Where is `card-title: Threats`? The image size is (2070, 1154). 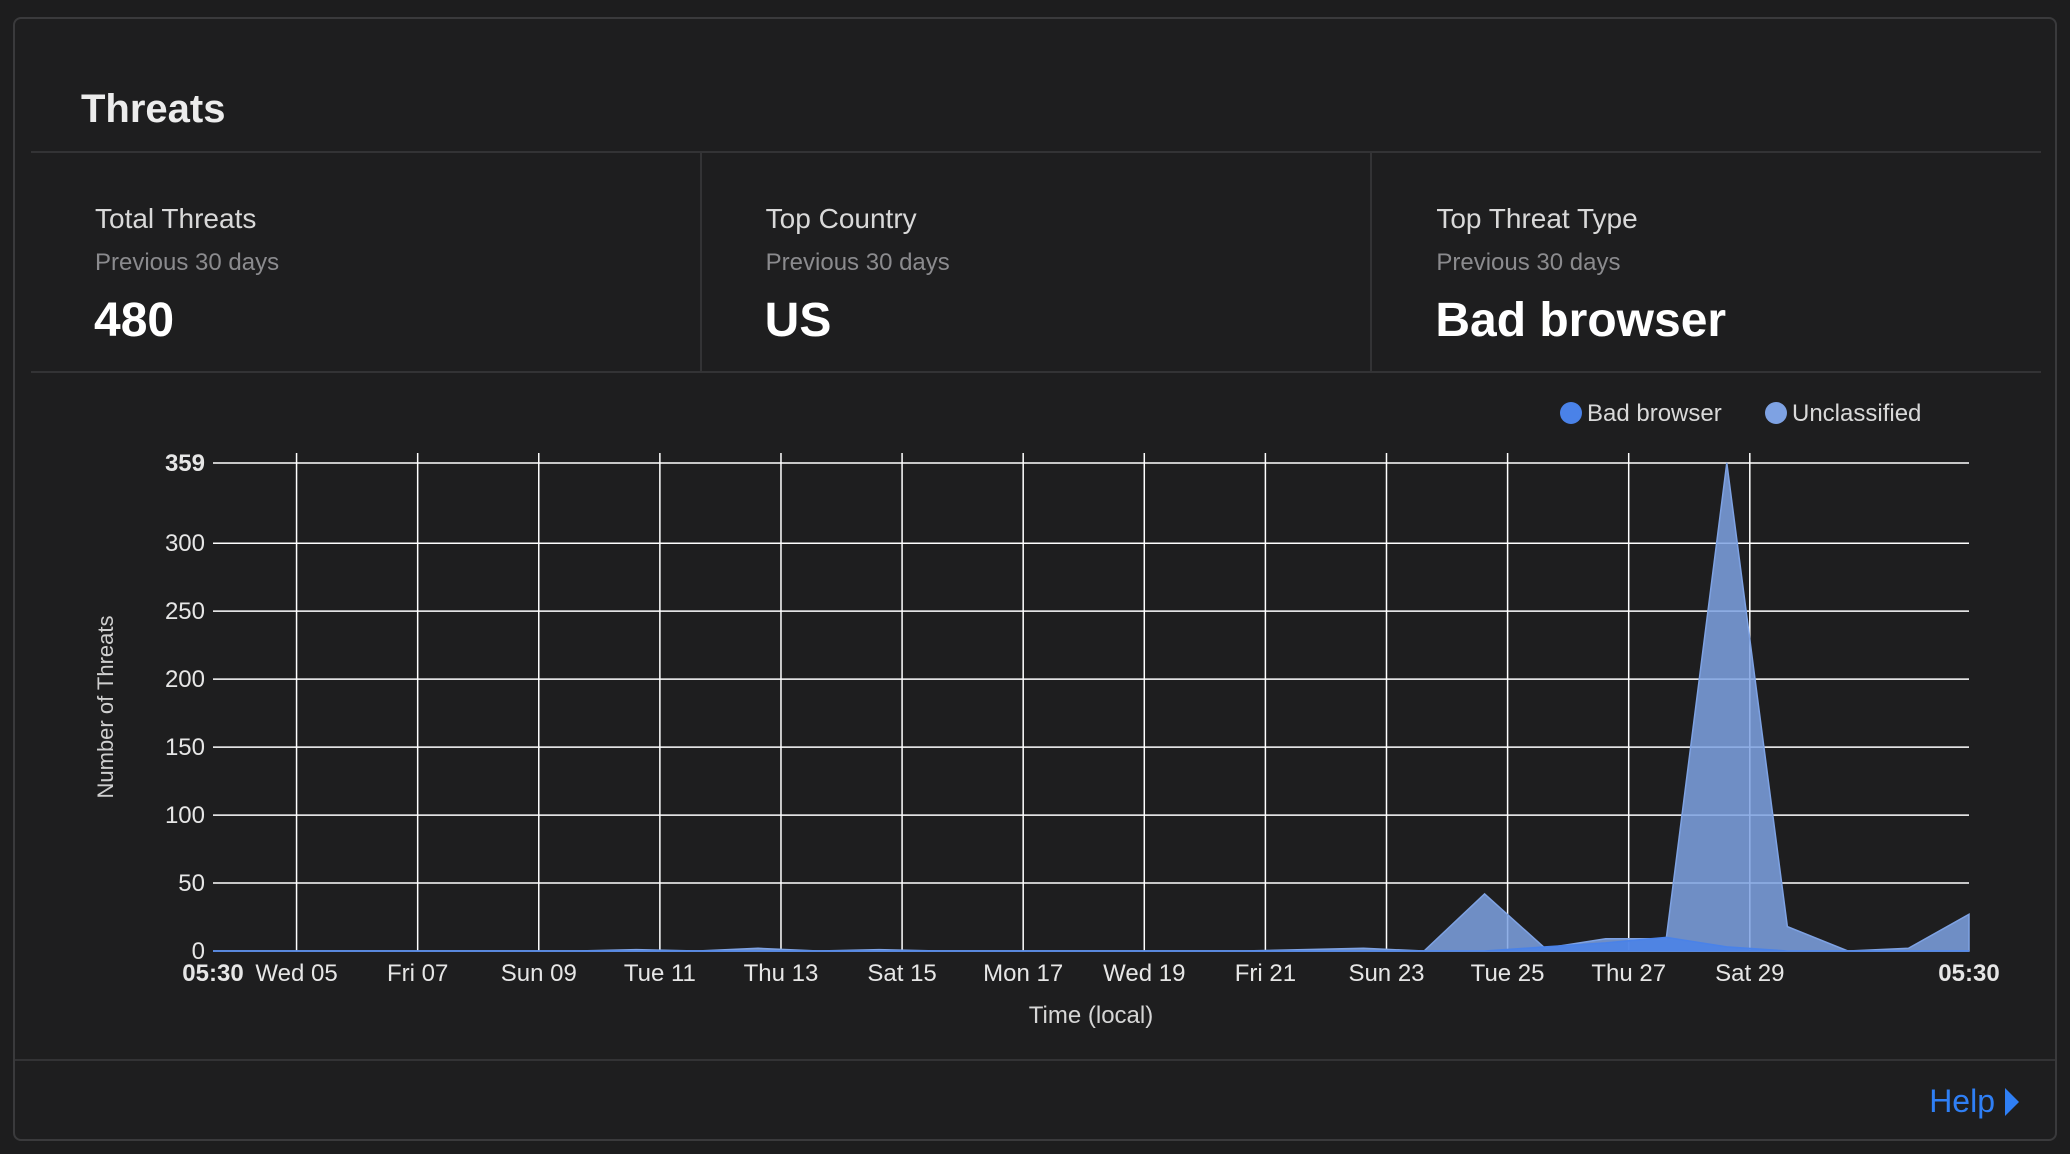 card-title: Threats is located at coordinates (153, 109).